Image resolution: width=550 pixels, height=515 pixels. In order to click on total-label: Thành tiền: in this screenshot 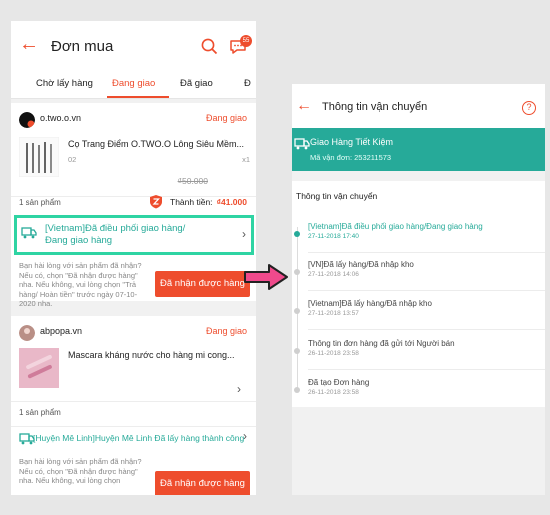, I will do `click(191, 202)`.